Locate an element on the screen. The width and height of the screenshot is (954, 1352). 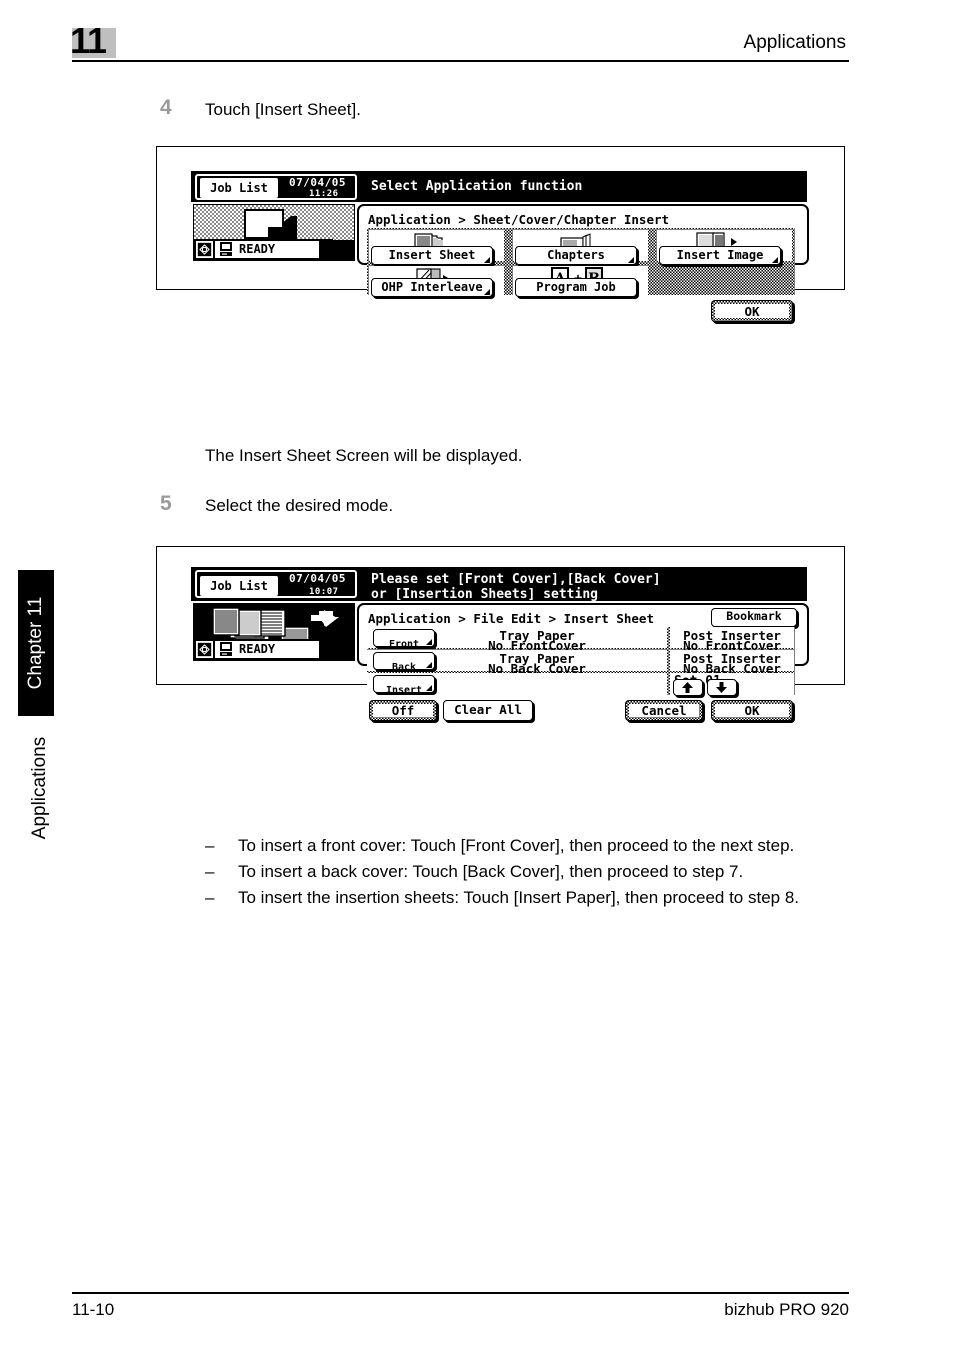
button-ok-2-label: OK is located at coordinates (752, 710).